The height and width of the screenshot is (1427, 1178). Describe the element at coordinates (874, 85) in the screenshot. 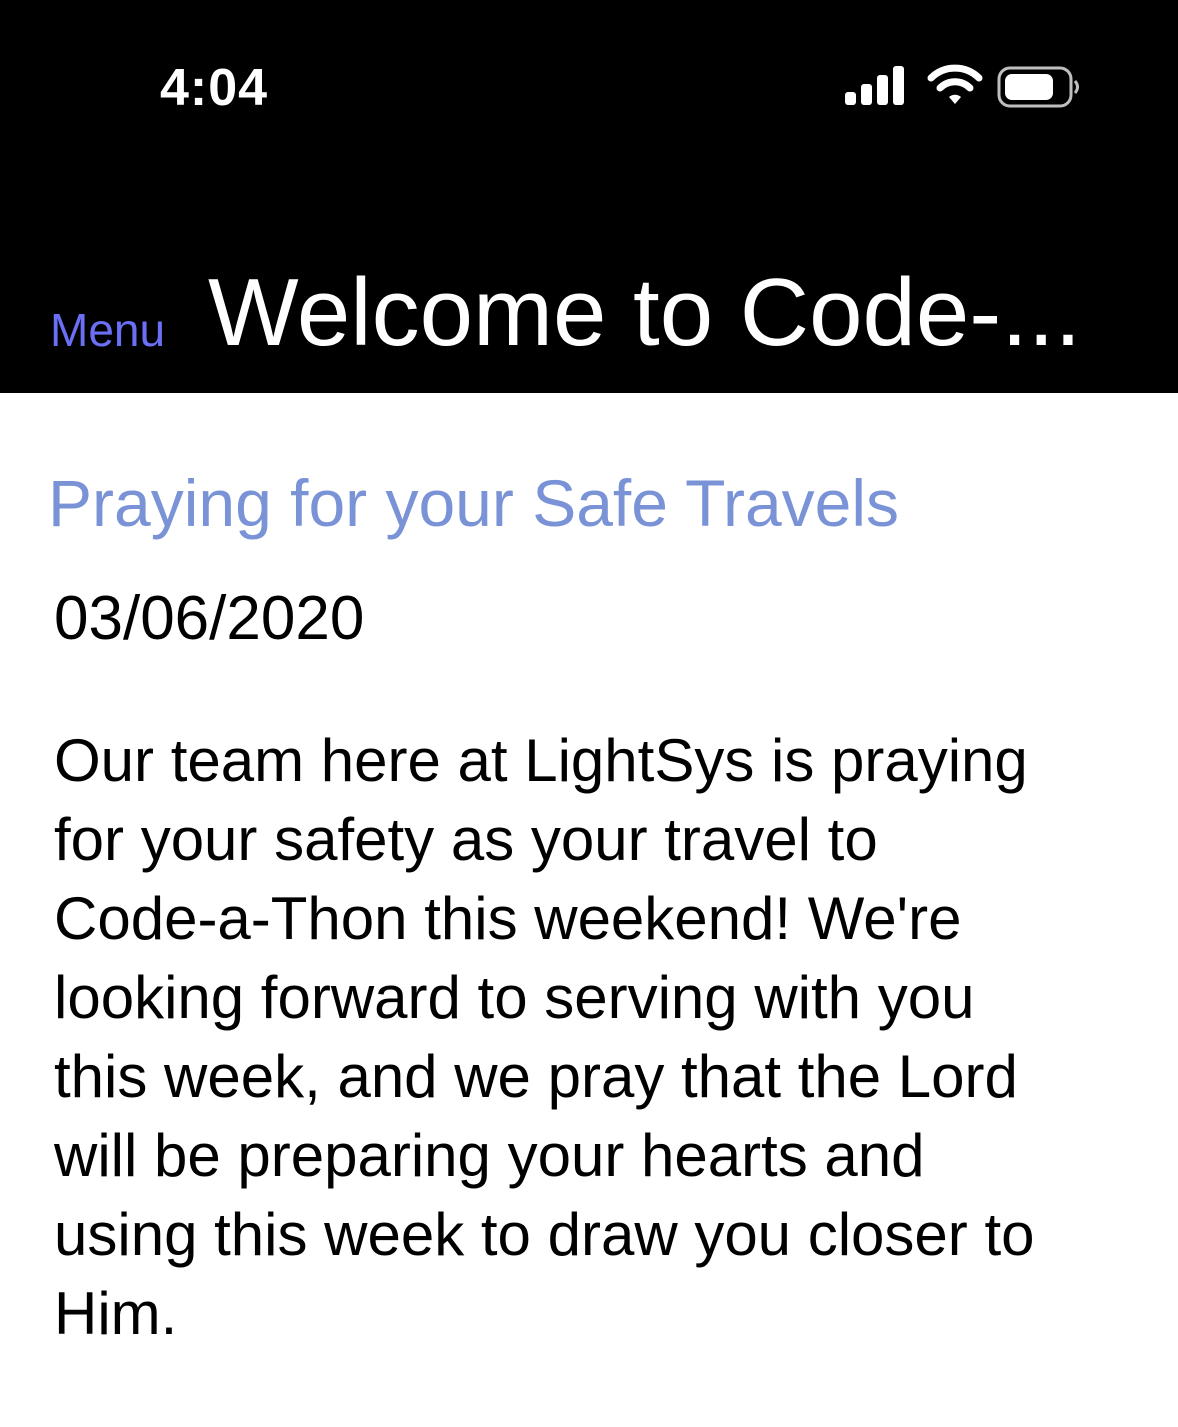

I see `cellular-signal-icon` at that location.